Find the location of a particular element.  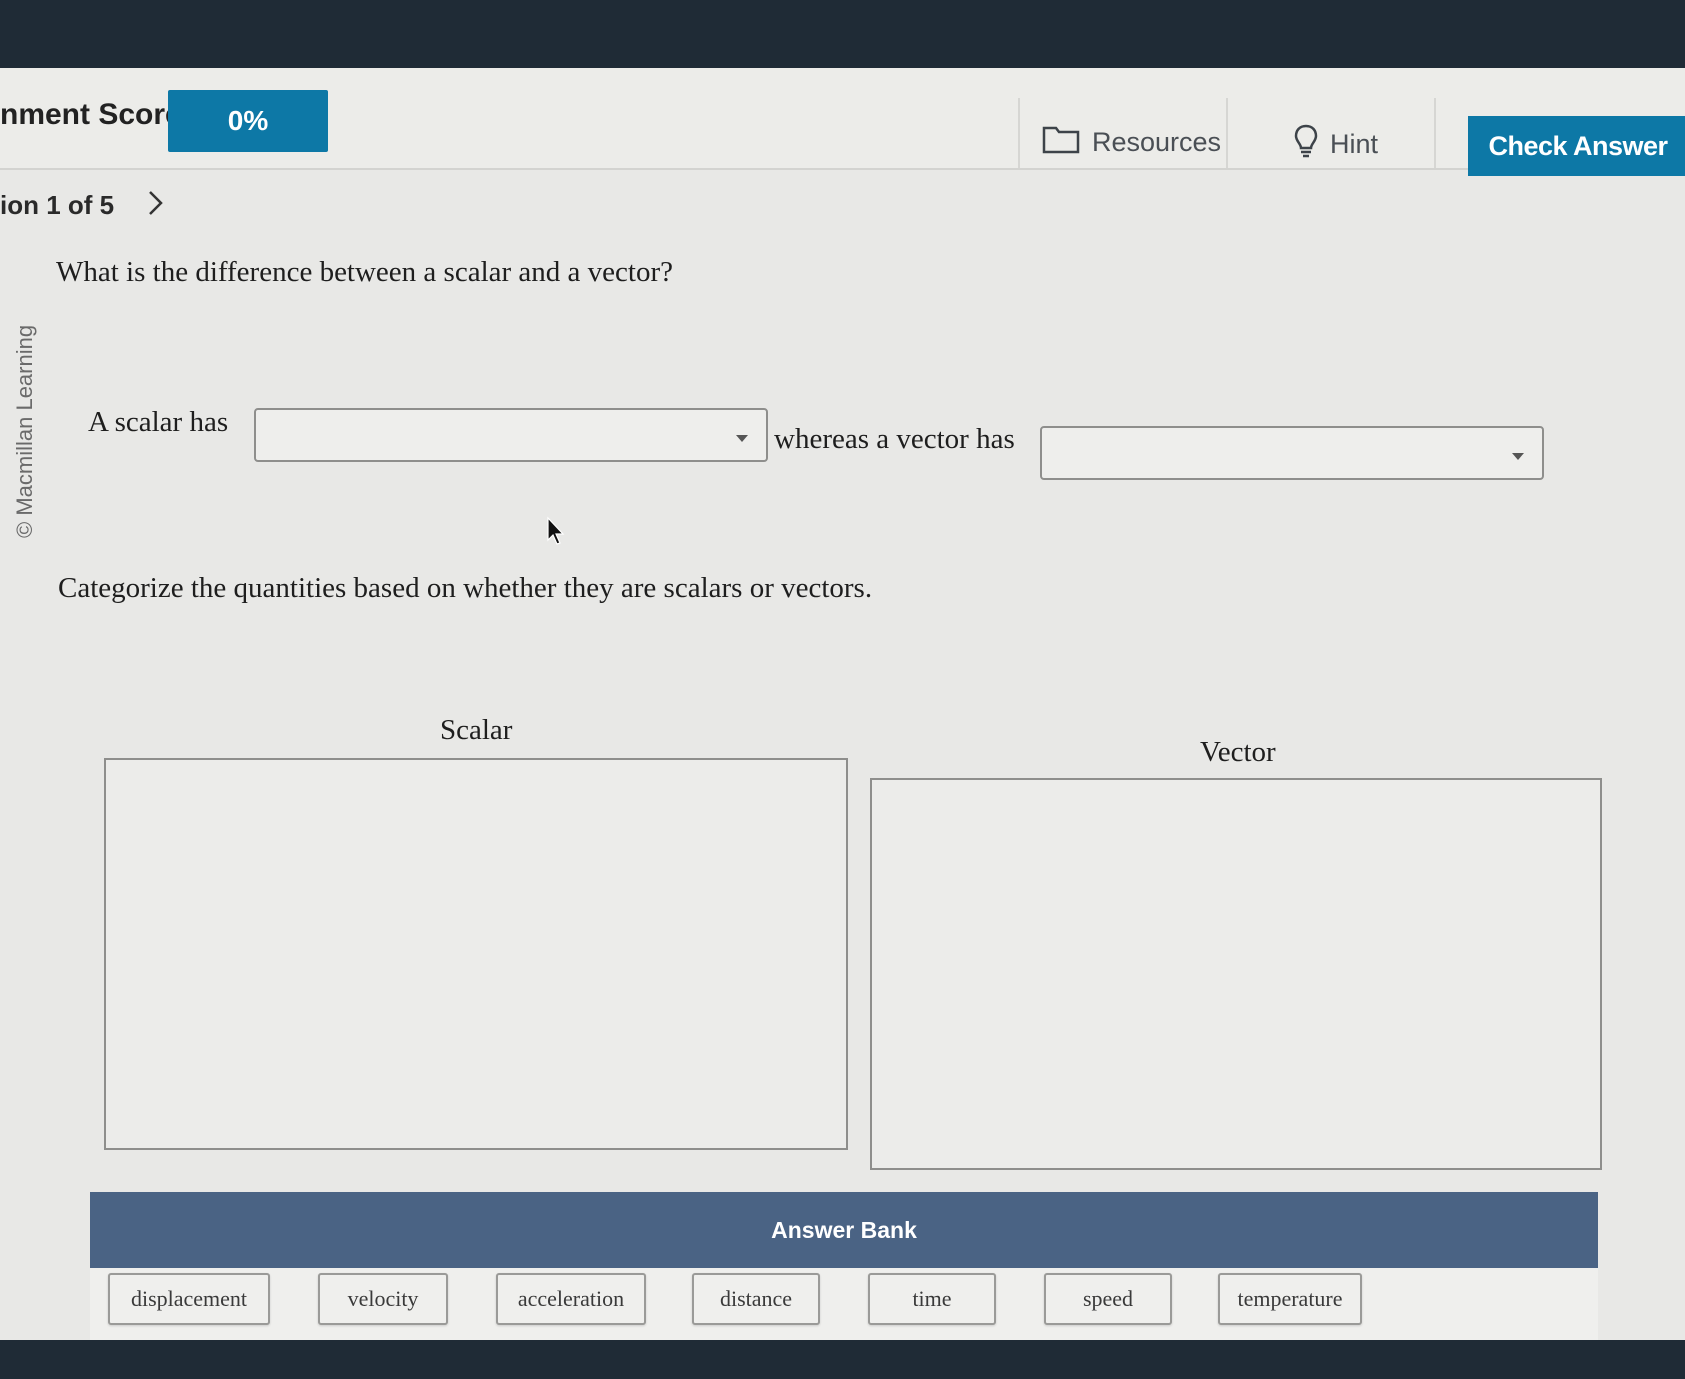

vector-drop-zone is located at coordinates (1236, 974).